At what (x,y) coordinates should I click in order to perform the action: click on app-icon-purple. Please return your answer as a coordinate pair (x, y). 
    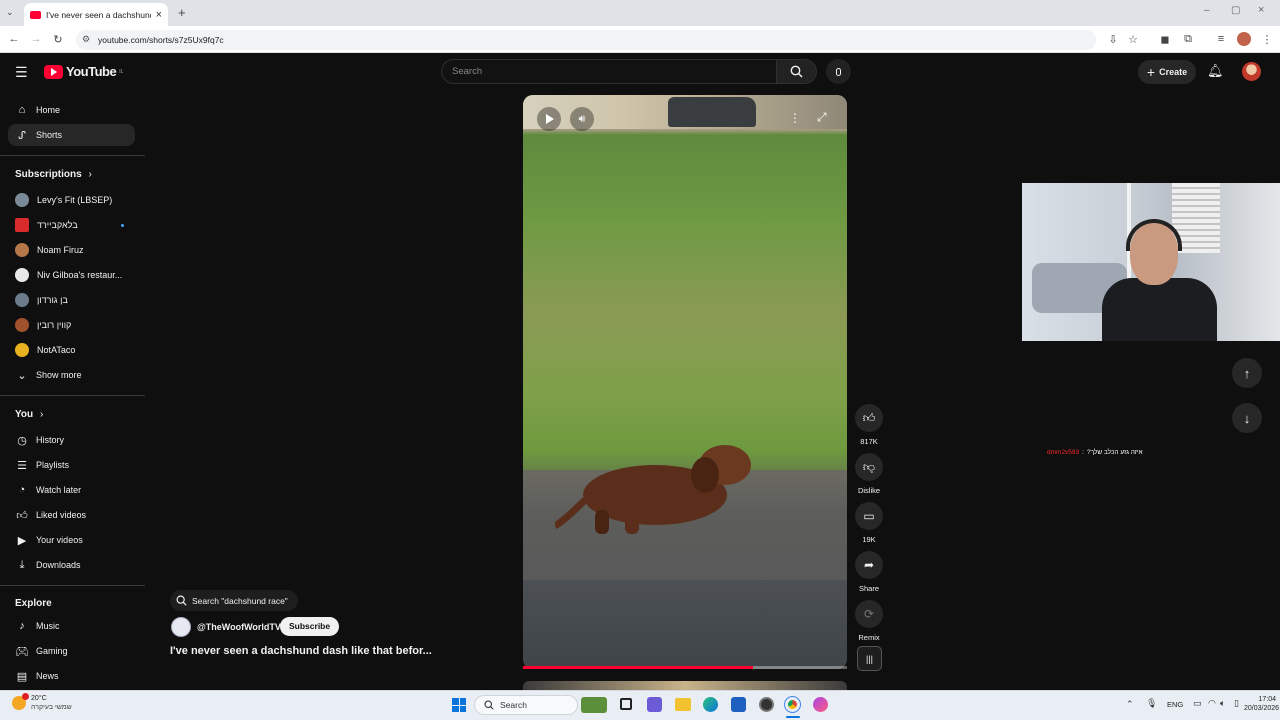
    Looking at the image, I should click on (654, 704).